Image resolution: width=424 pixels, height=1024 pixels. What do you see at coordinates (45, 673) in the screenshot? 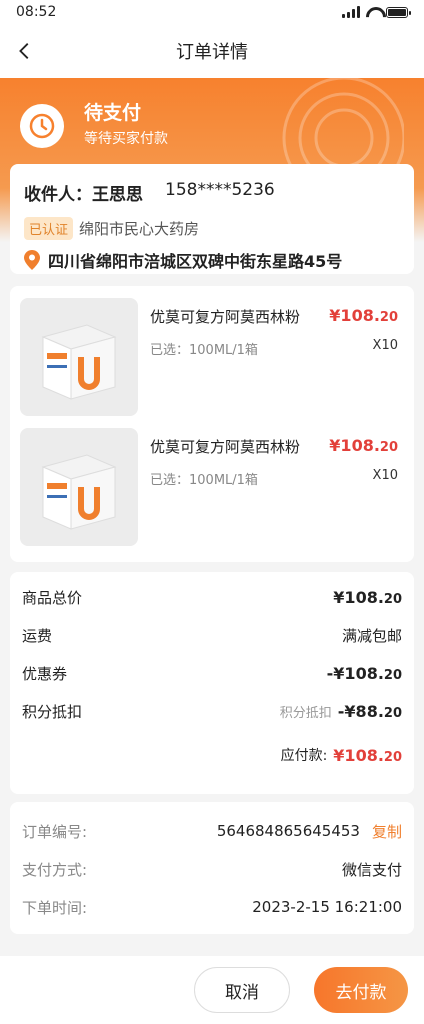
I see `coupon-label: 优惠券` at bounding box center [45, 673].